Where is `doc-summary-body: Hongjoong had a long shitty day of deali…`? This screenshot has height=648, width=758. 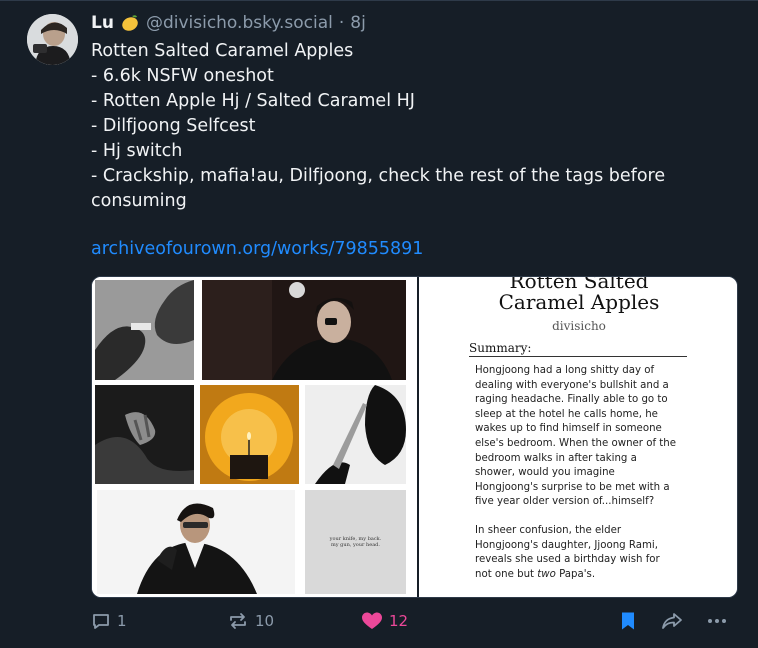
doc-summary-body: Hongjoong had a long shitty day of deali… is located at coordinates (582, 480).